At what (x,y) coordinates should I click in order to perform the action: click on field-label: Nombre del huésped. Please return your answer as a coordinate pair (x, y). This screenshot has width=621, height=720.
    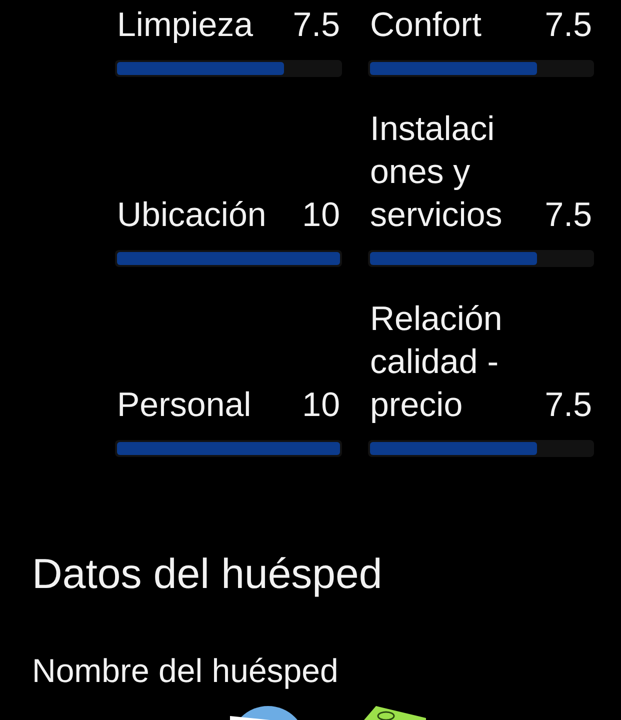
    Looking at the image, I should click on (185, 671).